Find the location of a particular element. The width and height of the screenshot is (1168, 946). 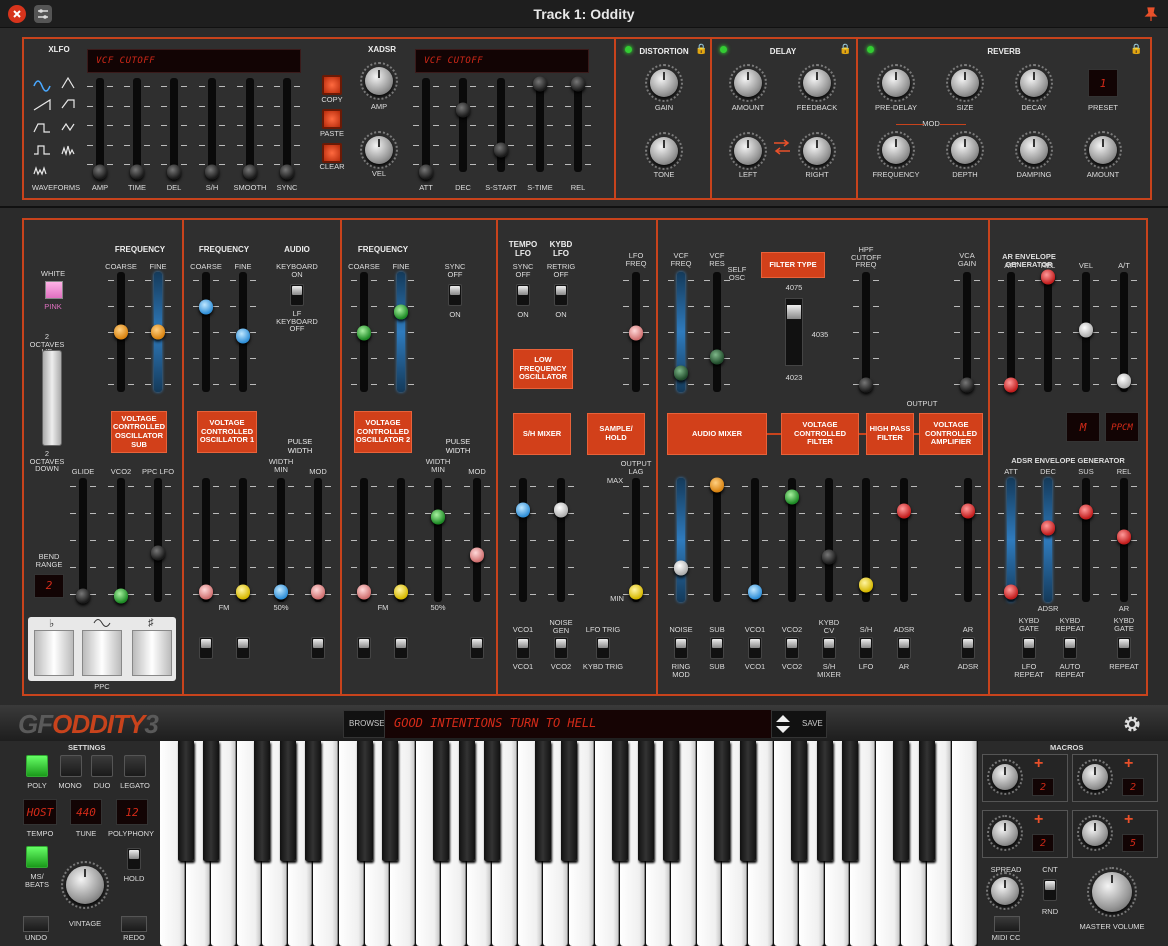

output-lag-handle is located at coordinates (636, 592).